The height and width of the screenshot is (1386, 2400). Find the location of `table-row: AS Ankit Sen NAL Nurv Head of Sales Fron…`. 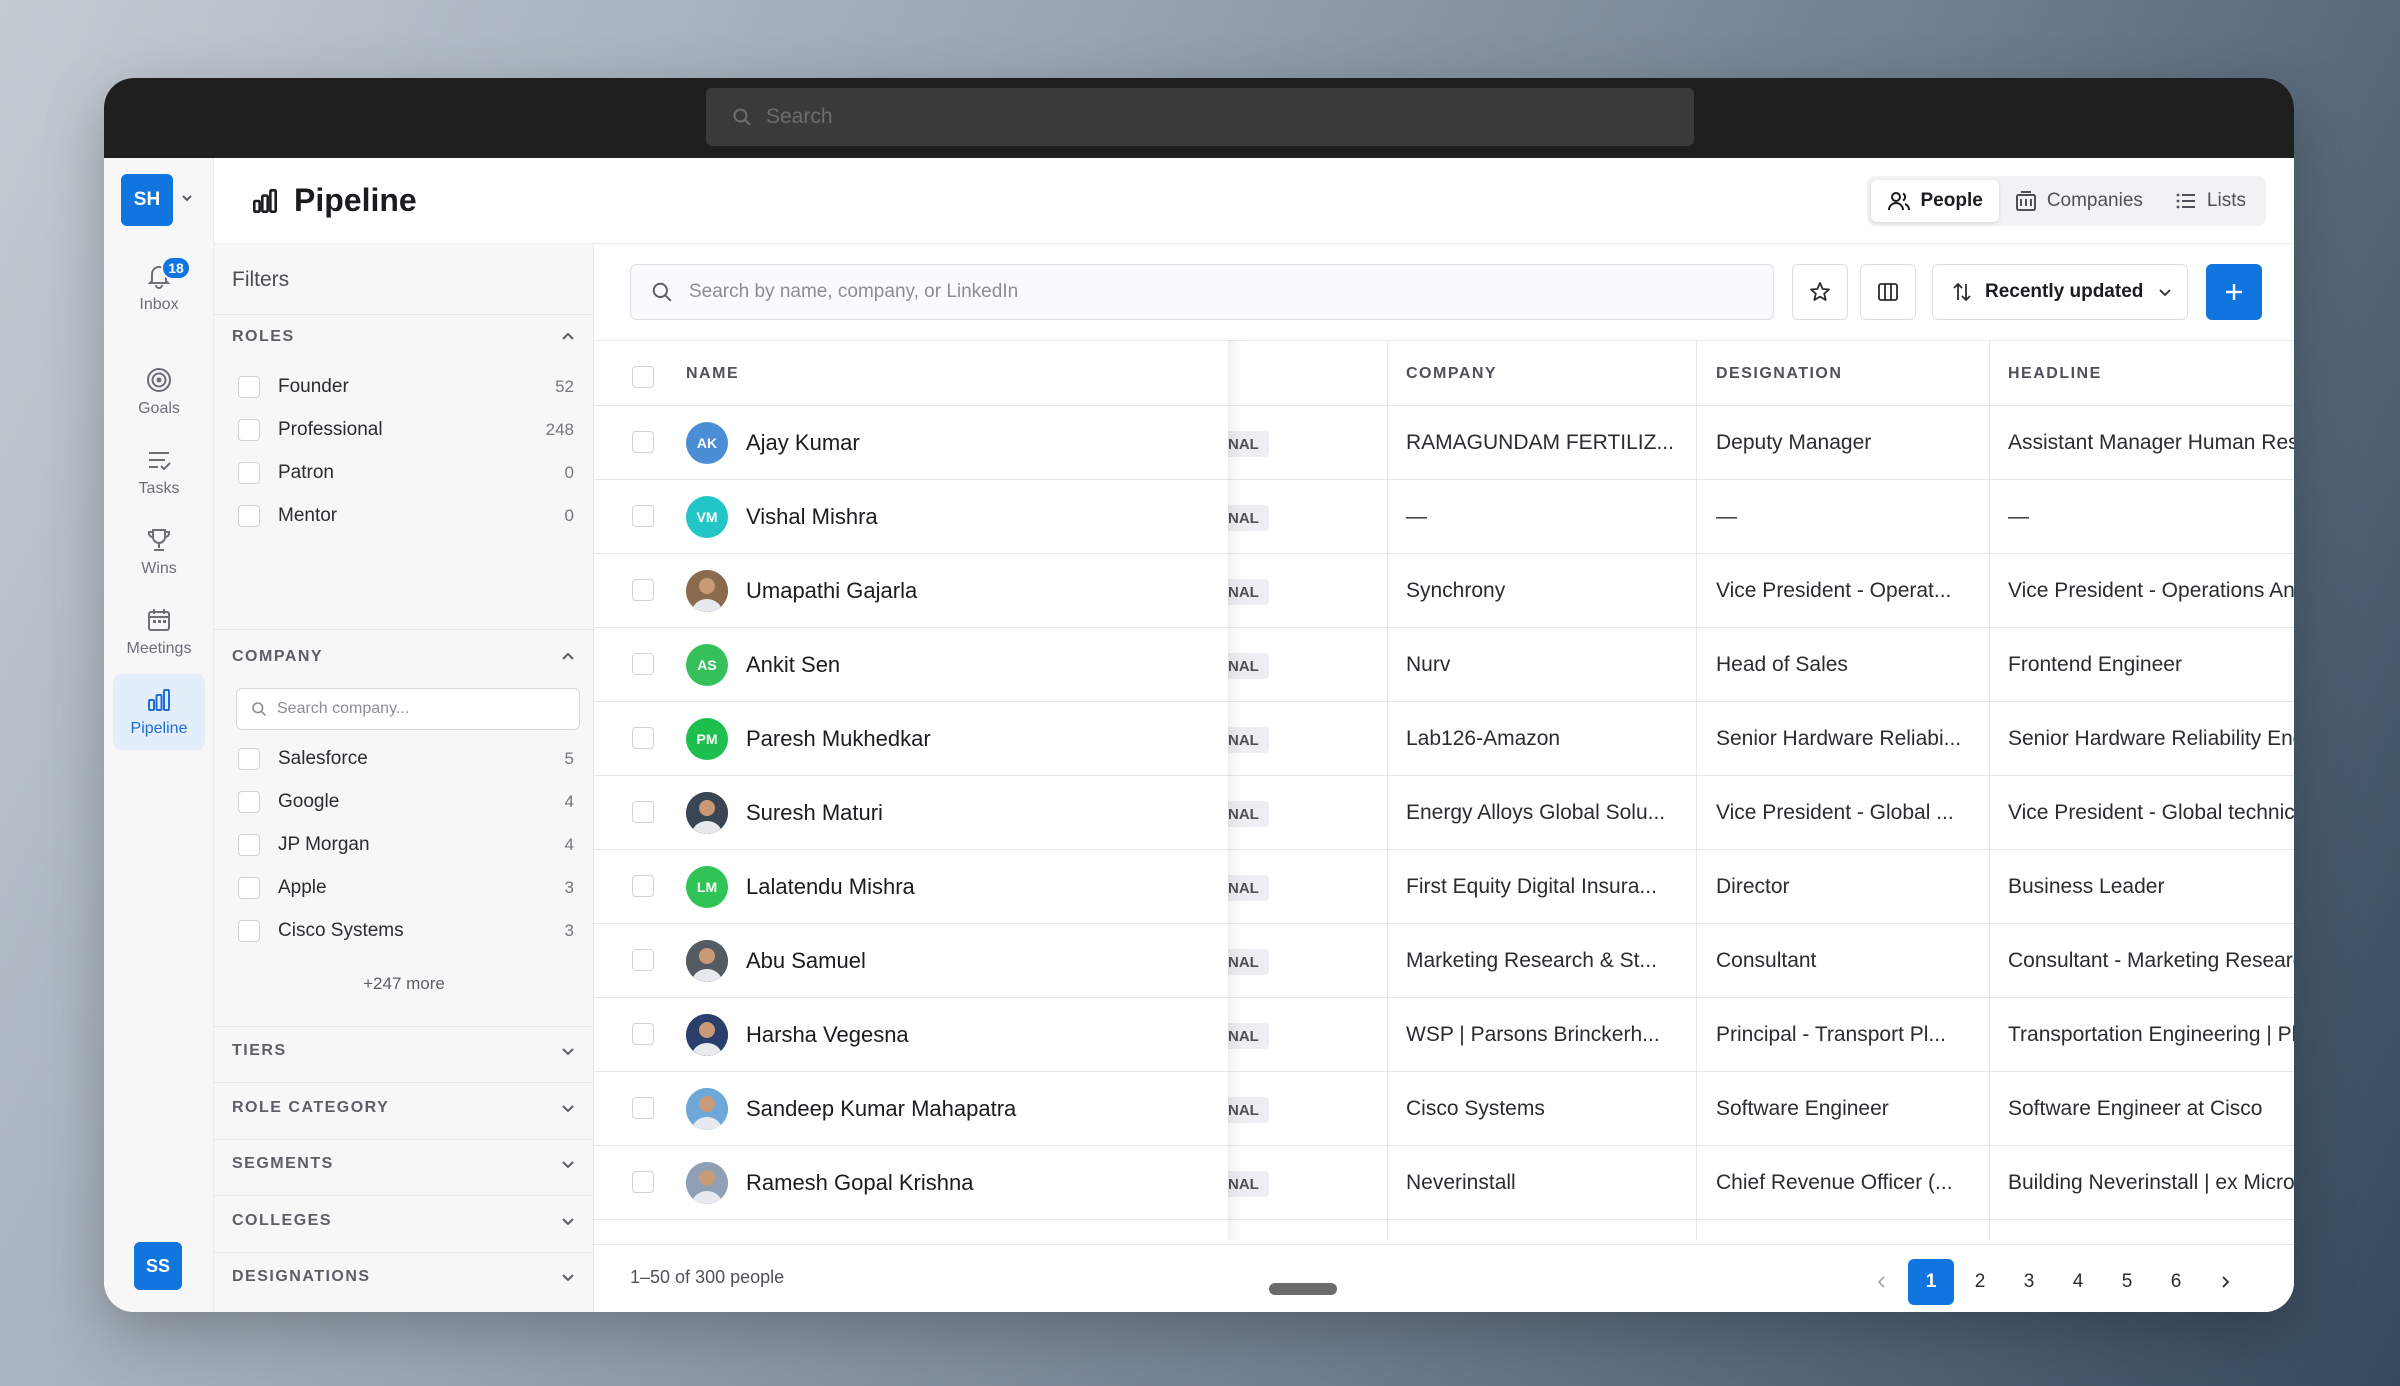

table-row: AS Ankit Sen NAL Nurv Head of Sales Fron… is located at coordinates (1444, 665).